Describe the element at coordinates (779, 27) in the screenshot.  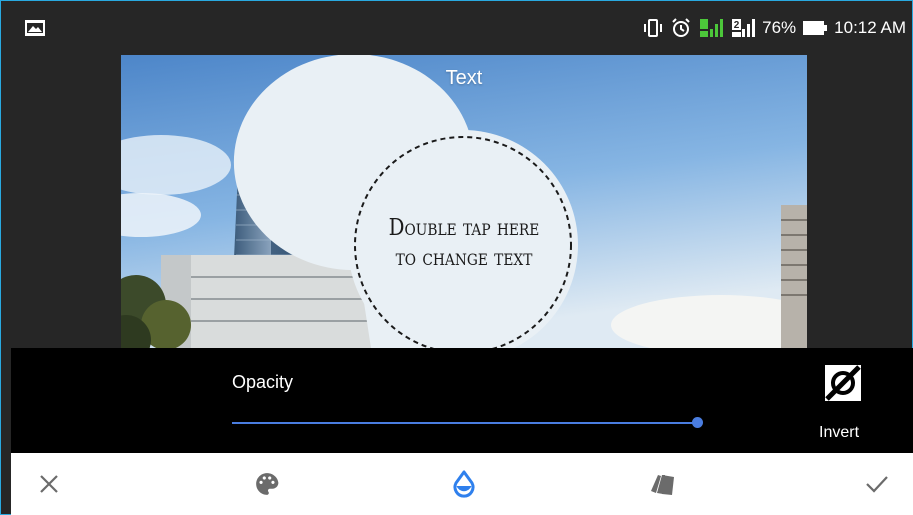
I see `battery-percent: 76%` at that location.